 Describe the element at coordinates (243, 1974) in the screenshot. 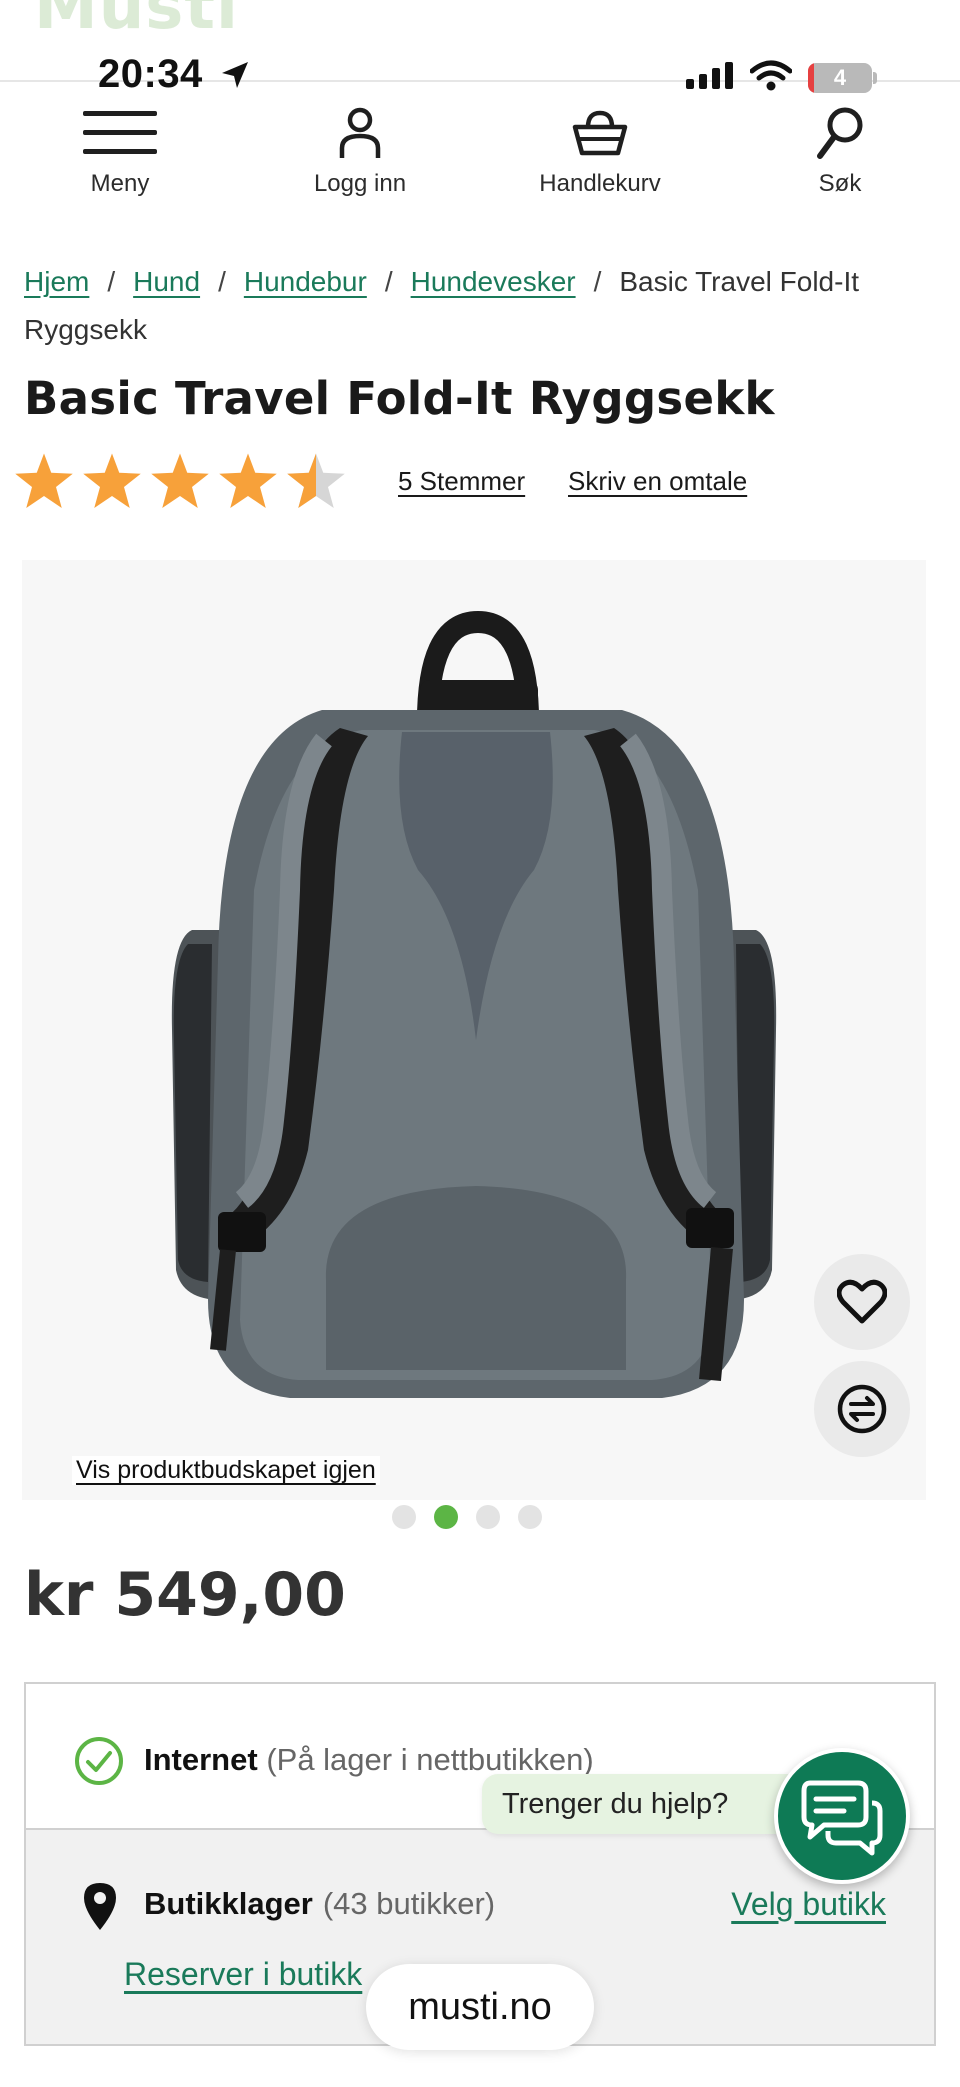

I see `reserve-in-store-link: Reserver i butikk` at that location.